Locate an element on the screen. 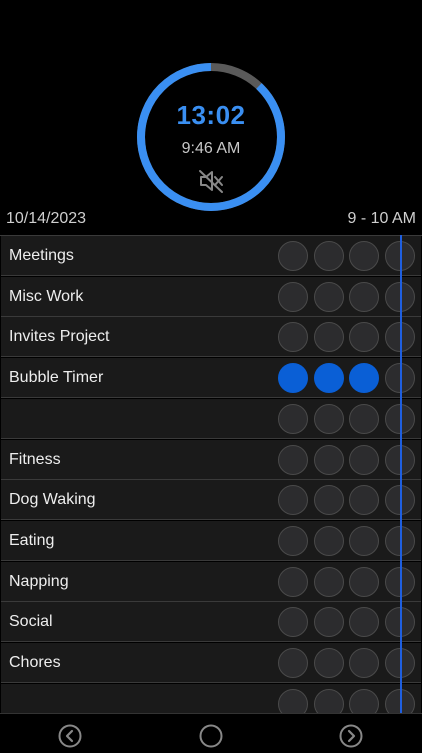 Image resolution: width=422 pixels, height=753 pixels. activity-row: Misc Work is located at coordinates (211, 296).